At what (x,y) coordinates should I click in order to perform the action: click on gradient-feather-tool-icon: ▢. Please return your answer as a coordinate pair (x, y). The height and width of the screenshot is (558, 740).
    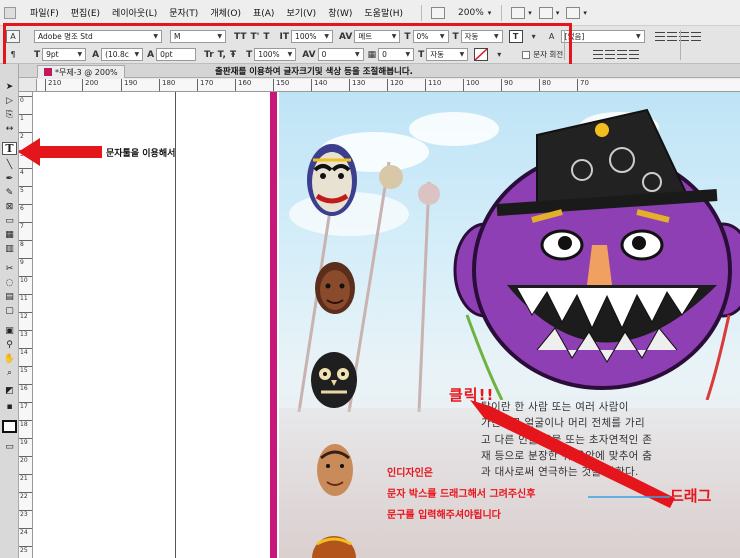
    Looking at the image, I should click on (9, 310).